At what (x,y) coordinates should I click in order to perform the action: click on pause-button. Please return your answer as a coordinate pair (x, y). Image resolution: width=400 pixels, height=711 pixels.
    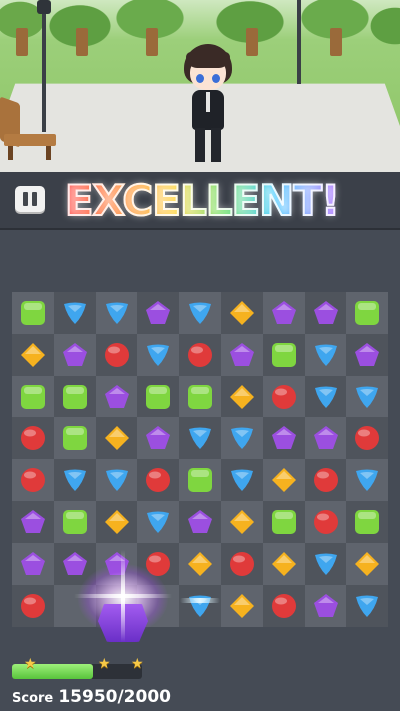
    Looking at the image, I should click on (30, 199).